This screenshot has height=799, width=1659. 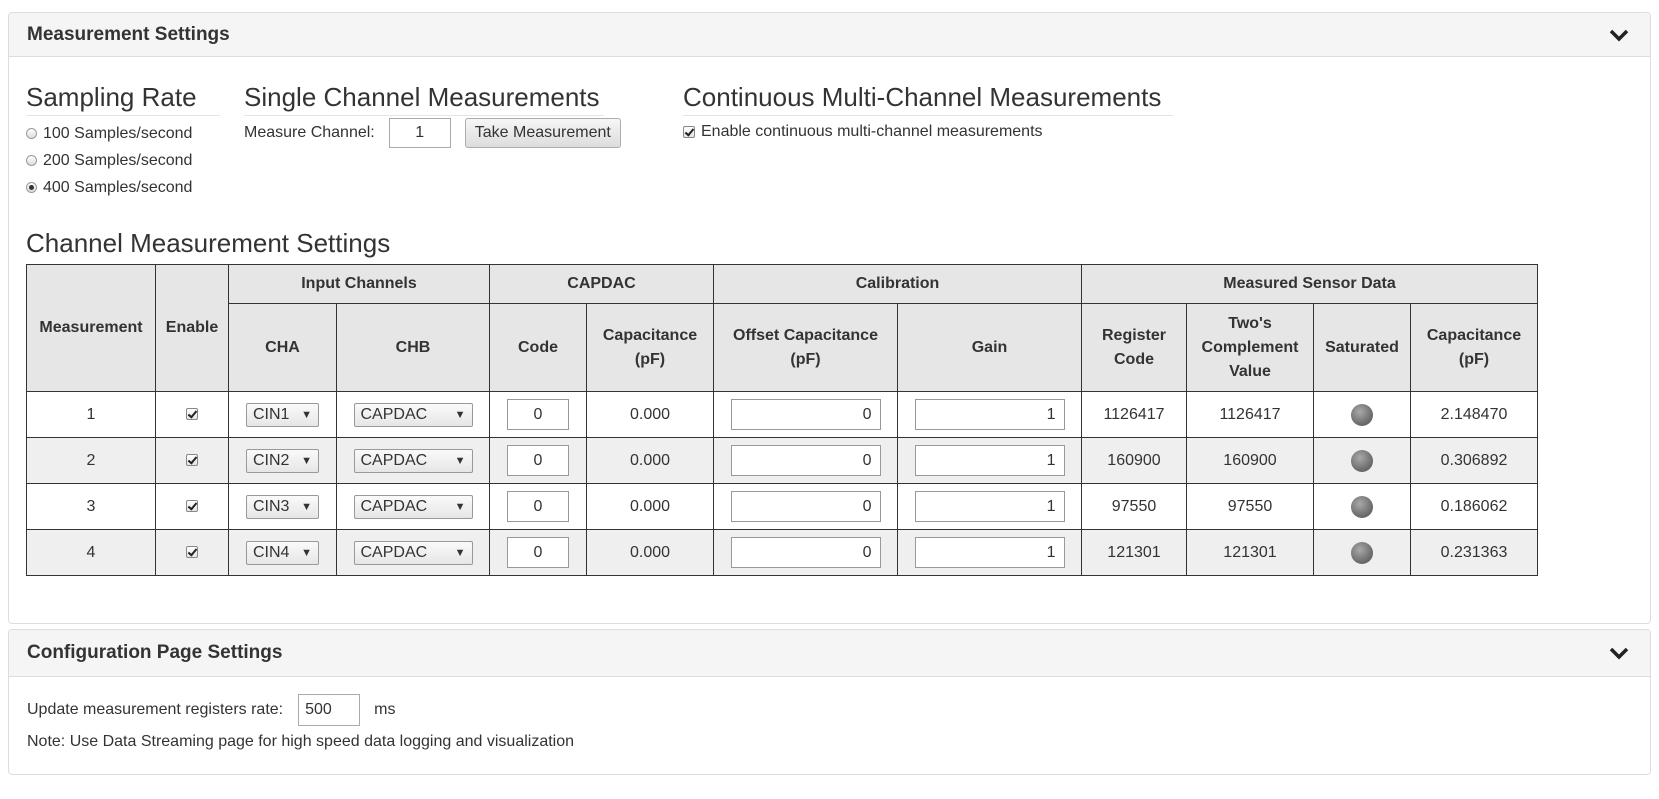 I want to click on continuous-heading: Continuous Multi-Channel Measurements, so click(x=928, y=99).